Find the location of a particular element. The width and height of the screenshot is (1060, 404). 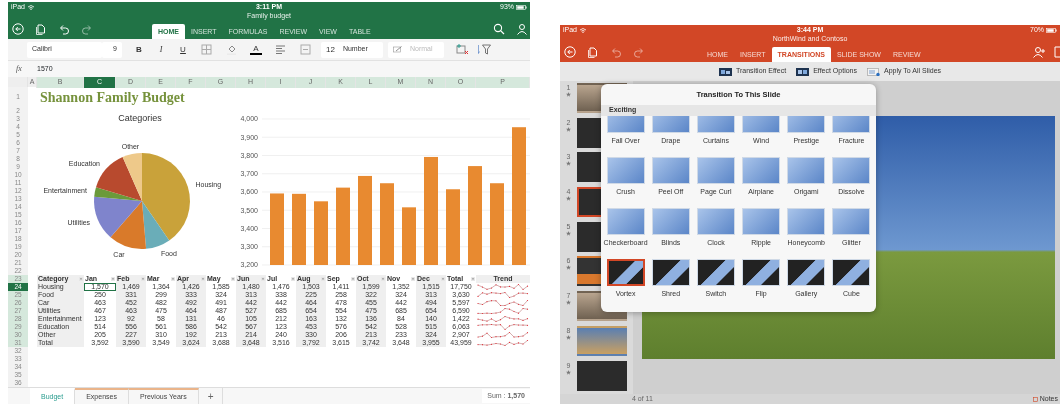

sheet-title: Shannon Family Budget is located at coordinates (112, 97).